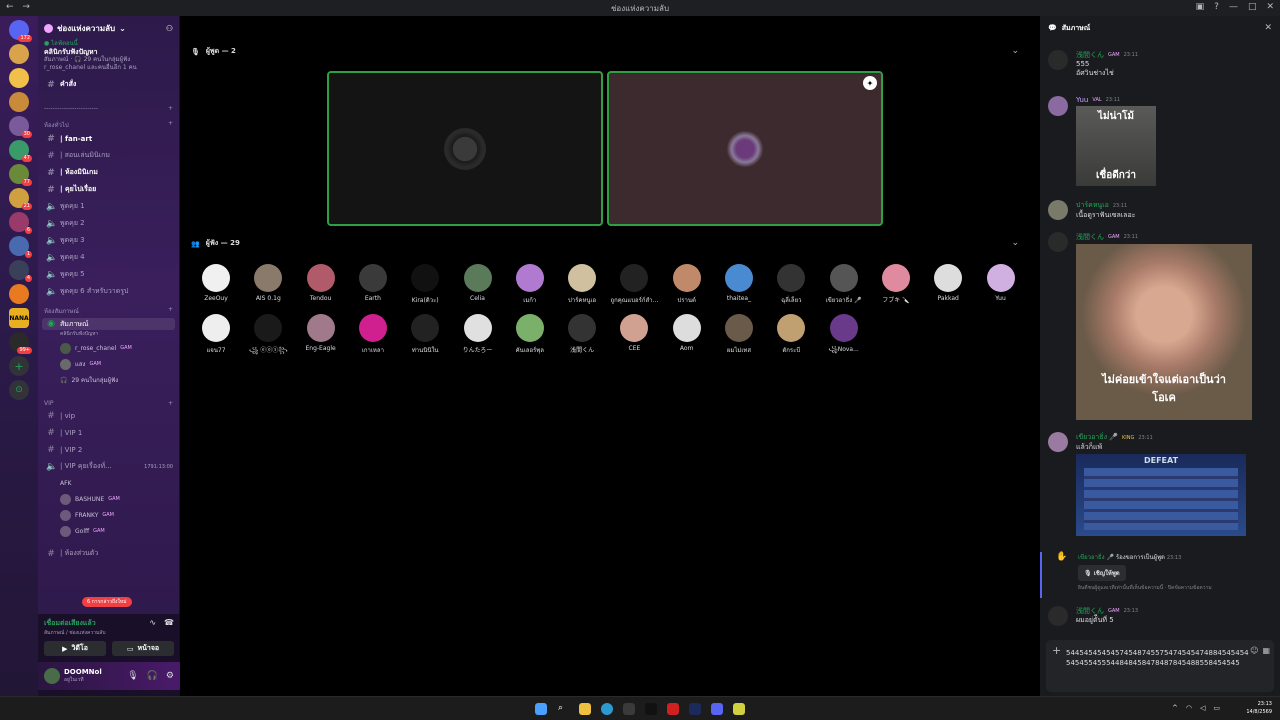 Image resolution: width=1280 pixels, height=720 pixels. What do you see at coordinates (268, 336) in the screenshot?
I see `audience-member: ꧁ ⓔⓞⓢ꧂` at bounding box center [268, 336].